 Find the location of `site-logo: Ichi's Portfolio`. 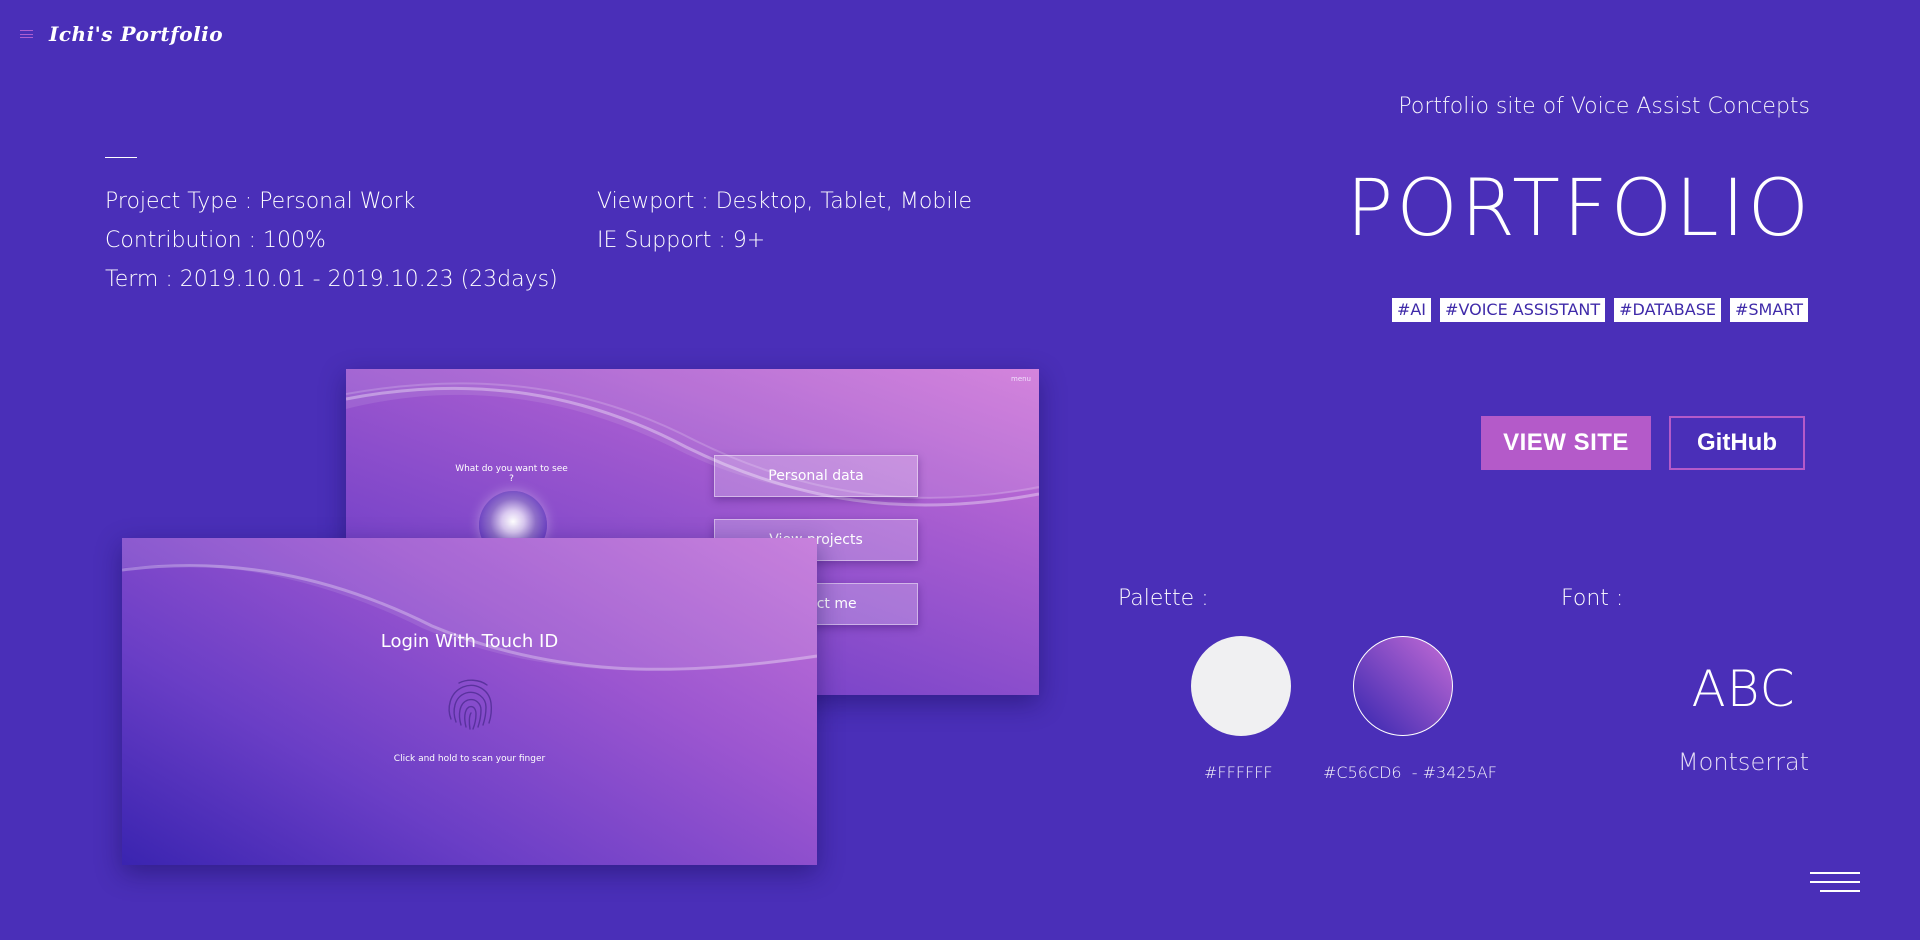

site-logo: Ichi's Portfolio is located at coordinates (136, 34).